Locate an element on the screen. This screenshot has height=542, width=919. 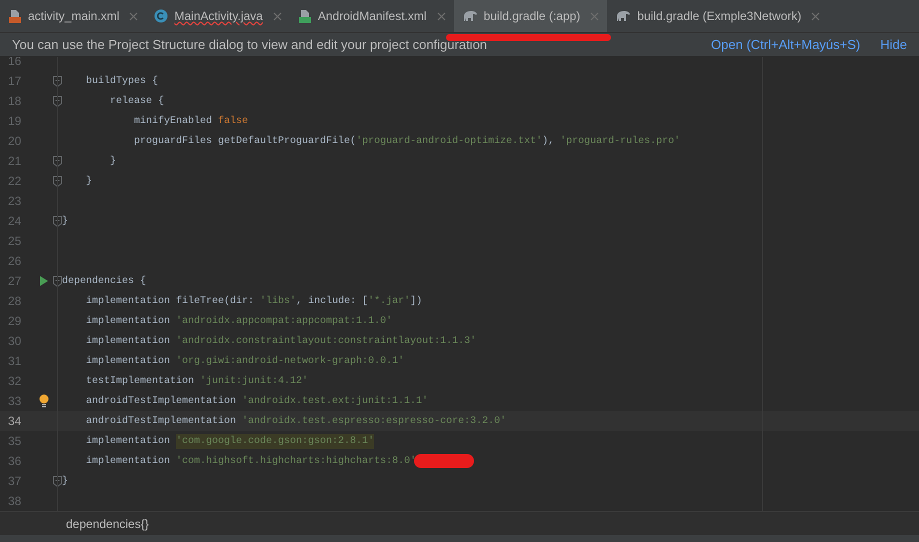
line-number: 34 is located at coordinates (14, 421).